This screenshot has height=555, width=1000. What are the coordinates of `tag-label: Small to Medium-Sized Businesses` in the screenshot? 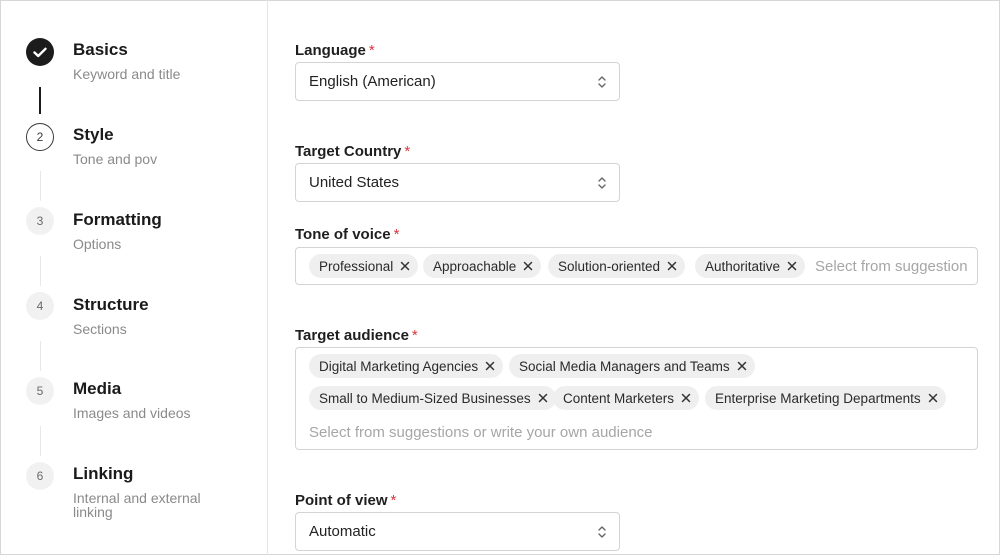 It's located at (425, 398).